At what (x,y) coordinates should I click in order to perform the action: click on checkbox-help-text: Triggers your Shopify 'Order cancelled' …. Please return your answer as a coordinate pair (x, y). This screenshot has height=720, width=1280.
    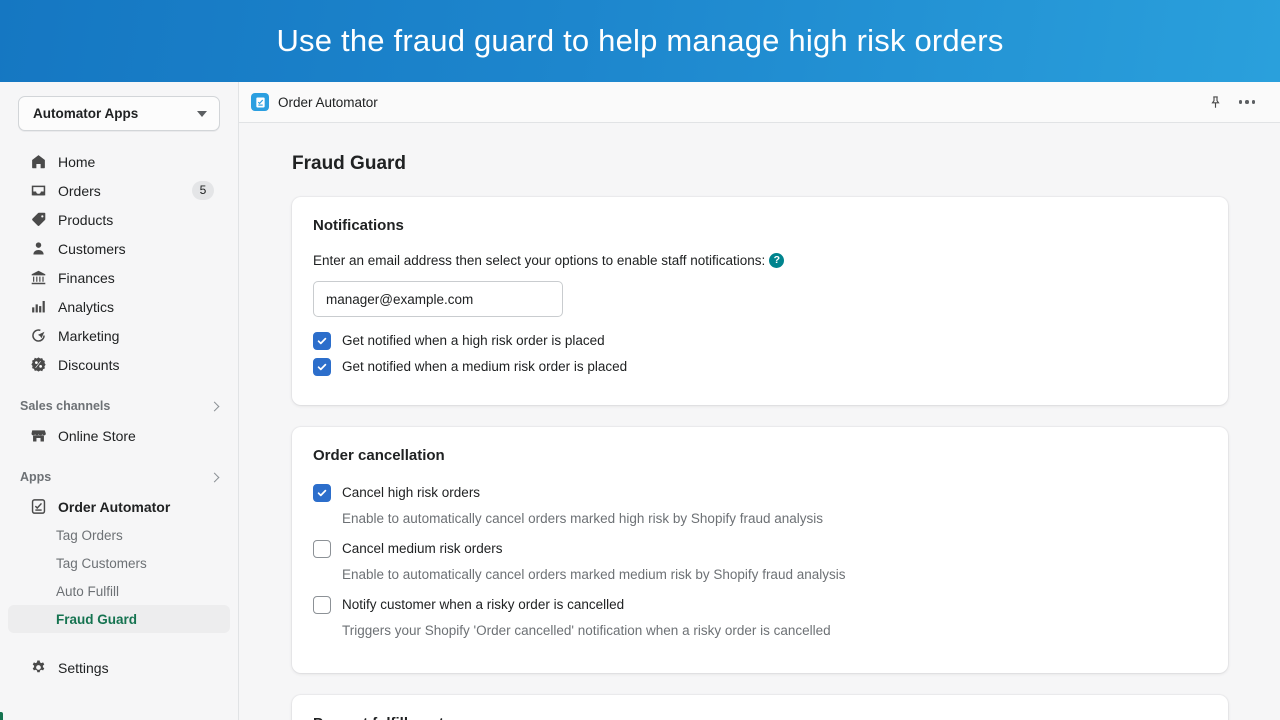
    Looking at the image, I should click on (586, 630).